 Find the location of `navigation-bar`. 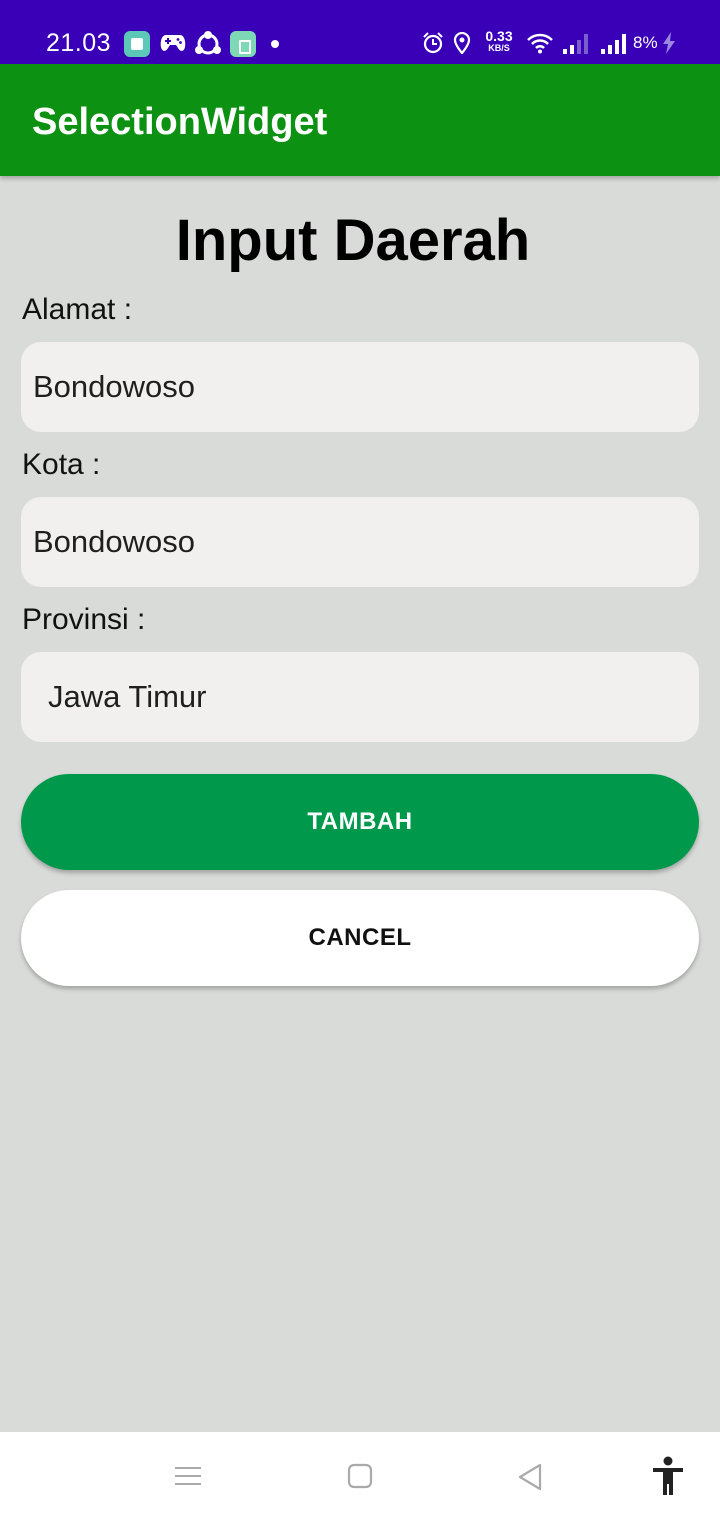

navigation-bar is located at coordinates (360, 1476).